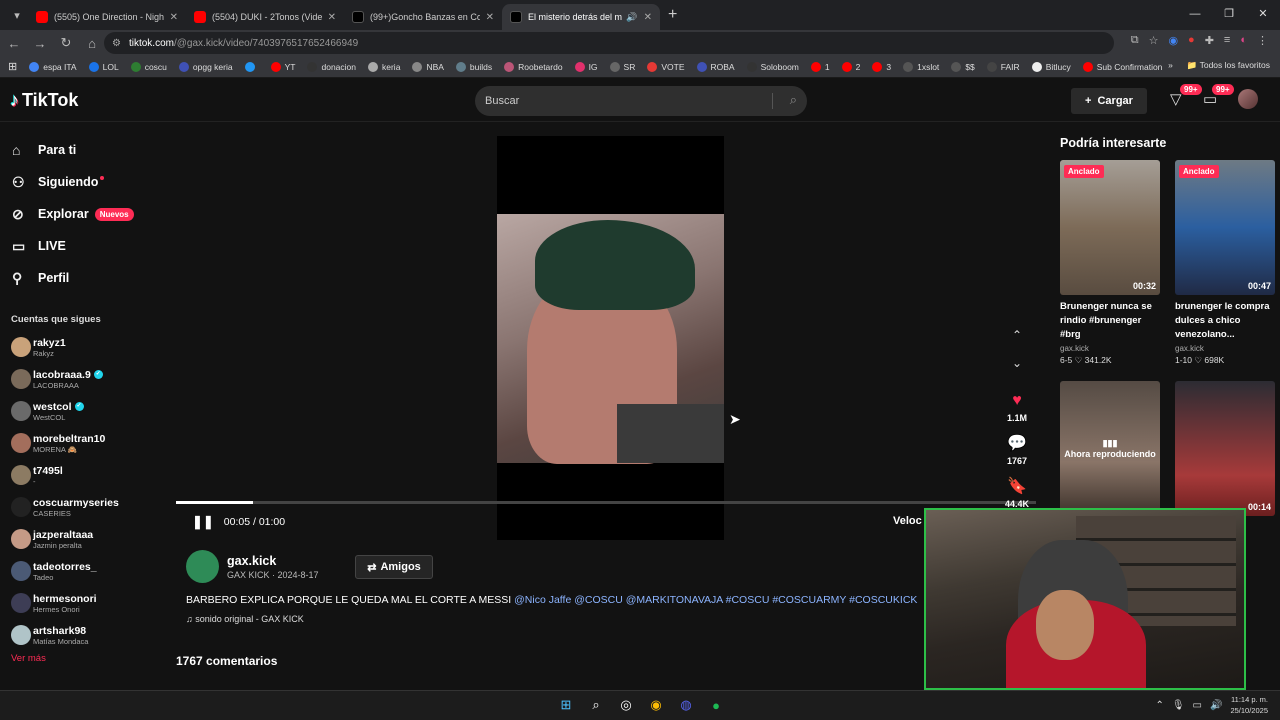 The image size is (1280, 720). What do you see at coordinates (772, 66) in the screenshot?
I see `bookmark-item: Soloboom` at bounding box center [772, 66].